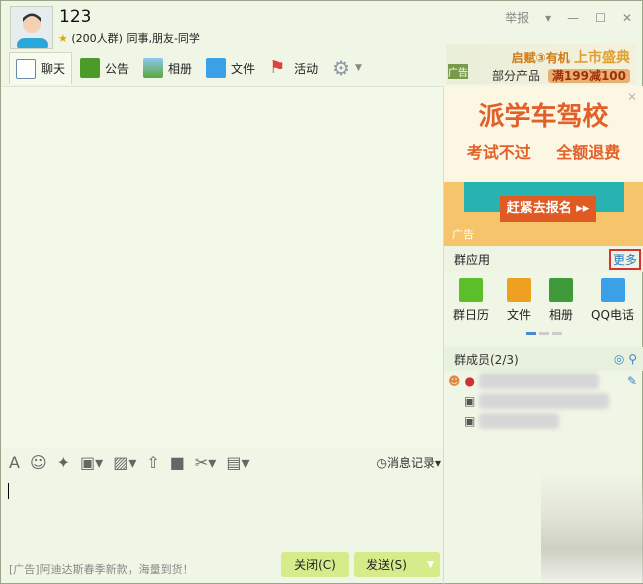  I want to click on group-name: 123, so click(75, 17).